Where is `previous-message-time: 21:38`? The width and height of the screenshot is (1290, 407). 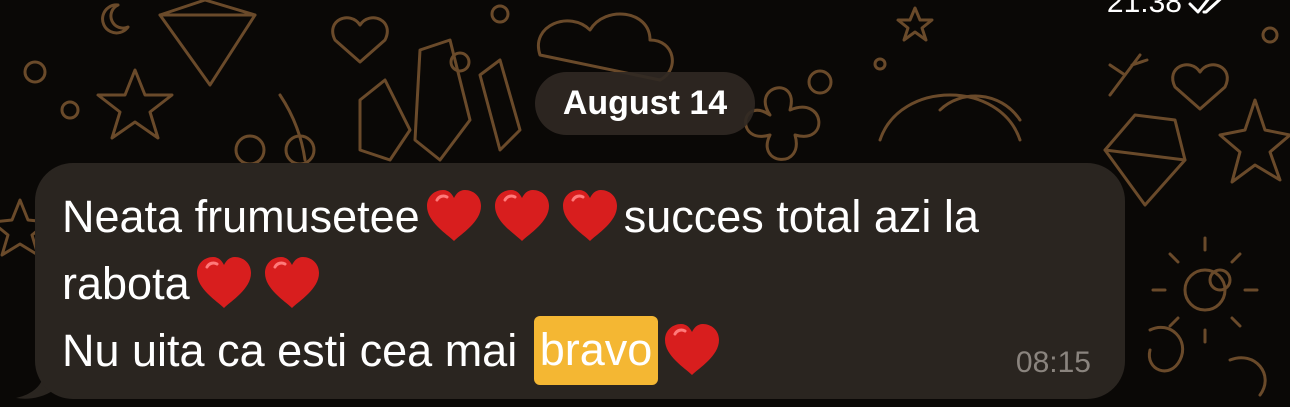
previous-message-time: 21:38 is located at coordinates (1144, 9).